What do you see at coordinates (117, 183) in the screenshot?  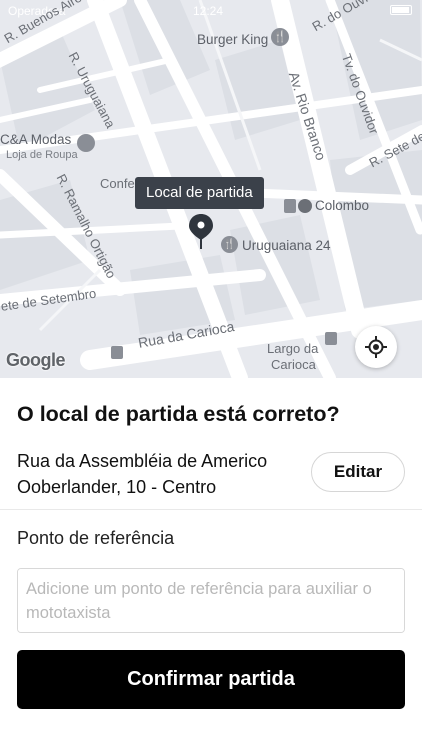 I see `map-label-poi: Confe` at bounding box center [117, 183].